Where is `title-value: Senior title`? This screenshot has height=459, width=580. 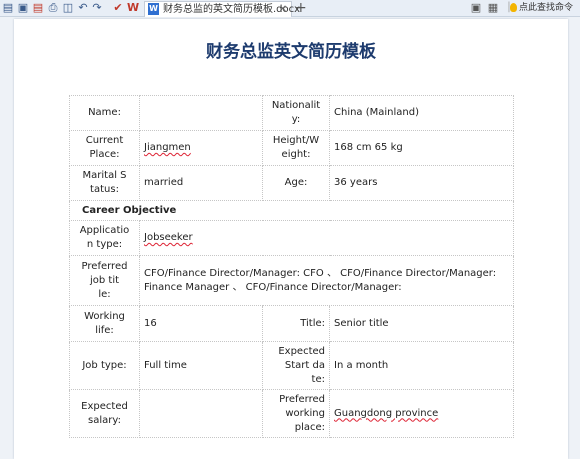
title-value: Senior title is located at coordinates (421, 323).